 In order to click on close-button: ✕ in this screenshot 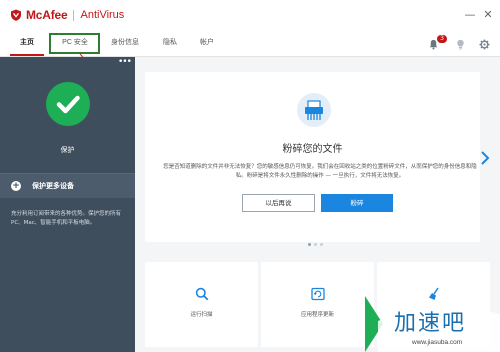, I will do `click(488, 14)`.